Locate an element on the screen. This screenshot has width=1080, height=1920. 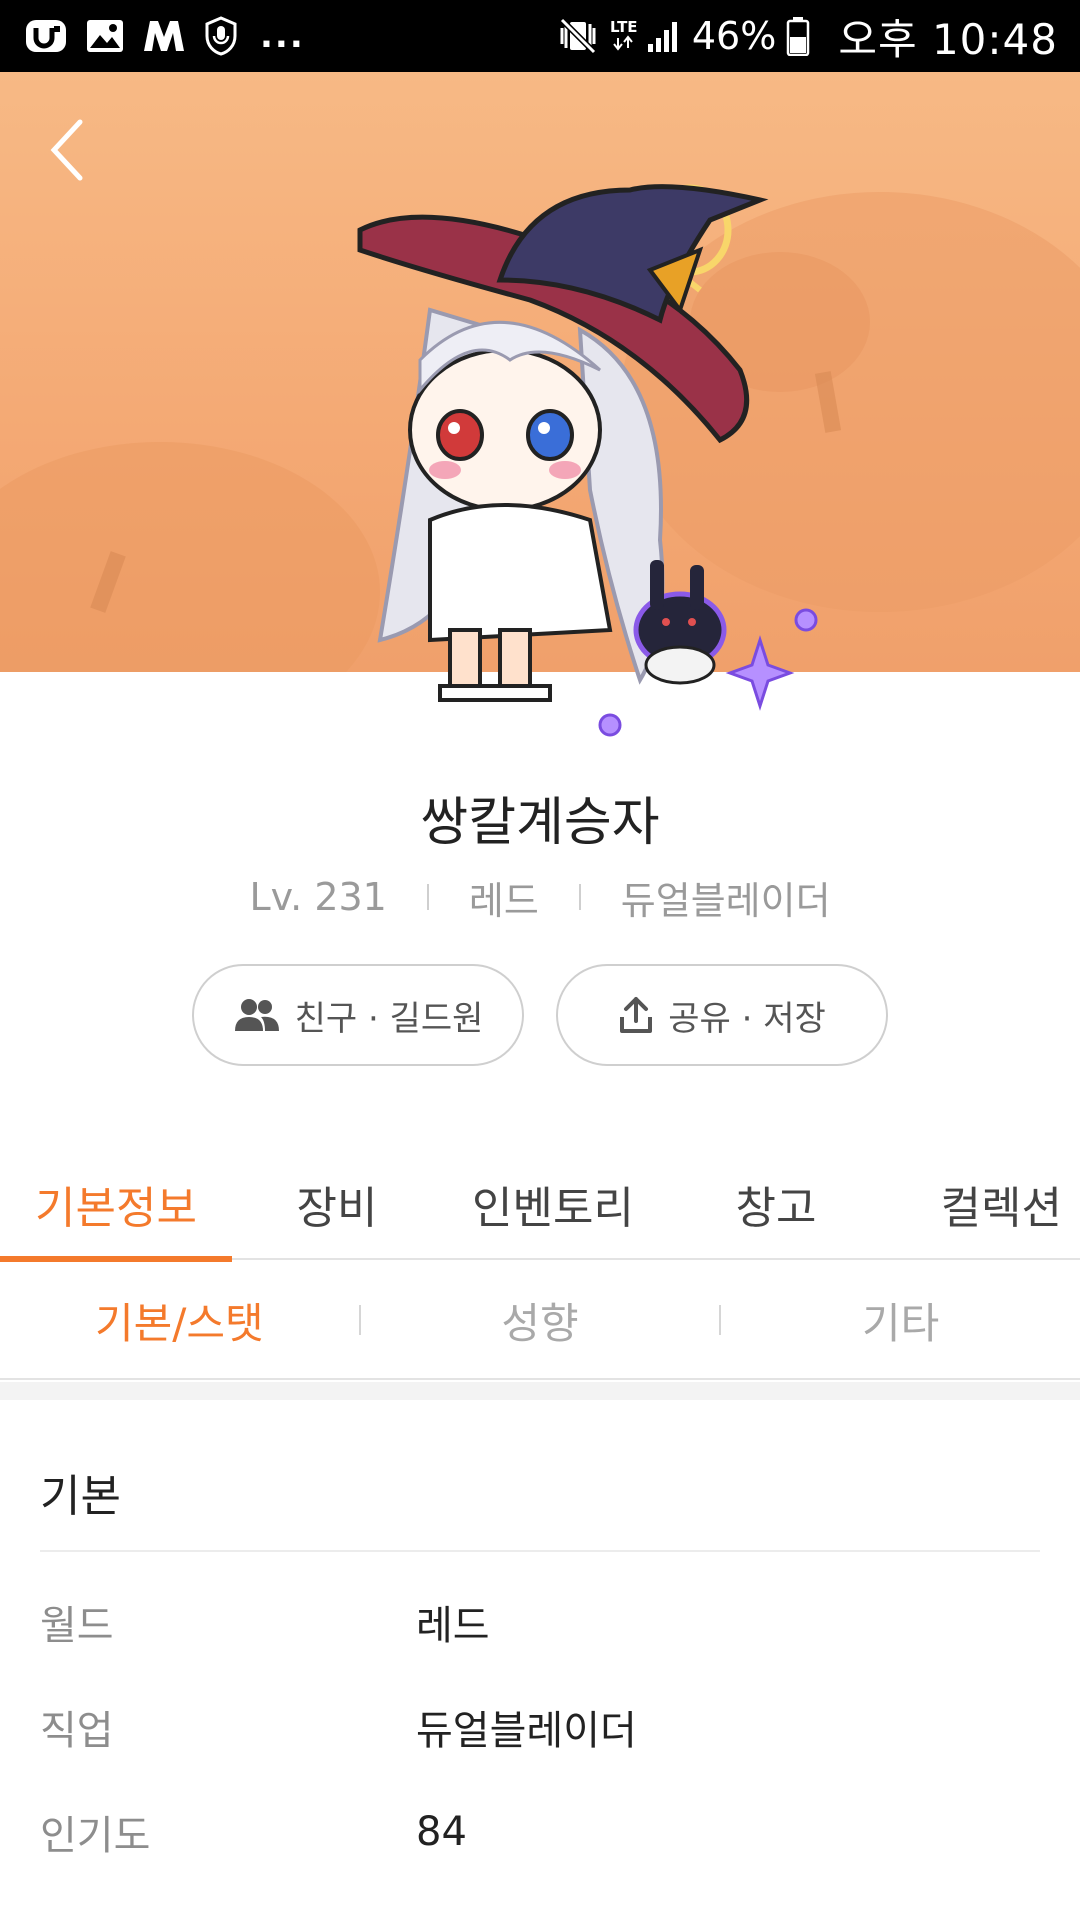
sub-tabs: 기본/스탯 성향 기타 is located at coordinates (540, 1321).